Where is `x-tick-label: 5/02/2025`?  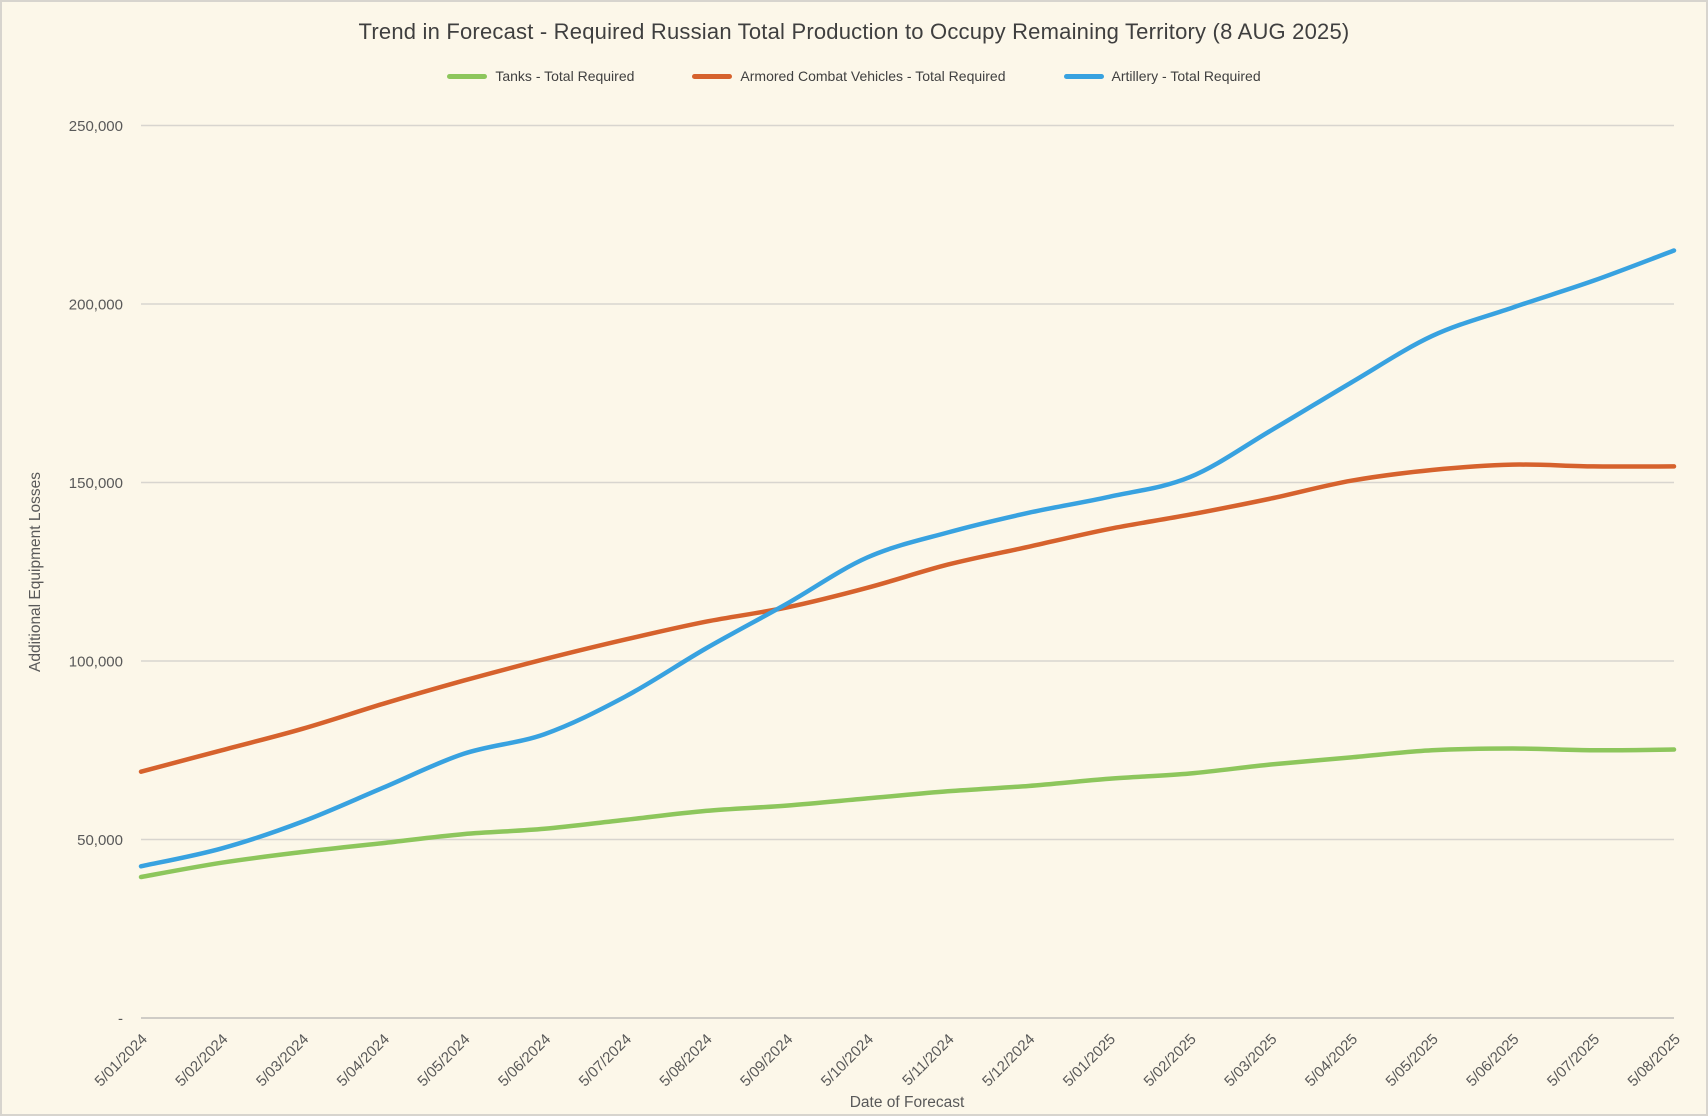
x-tick-label: 5/02/2025 is located at coordinates (1170, 1060).